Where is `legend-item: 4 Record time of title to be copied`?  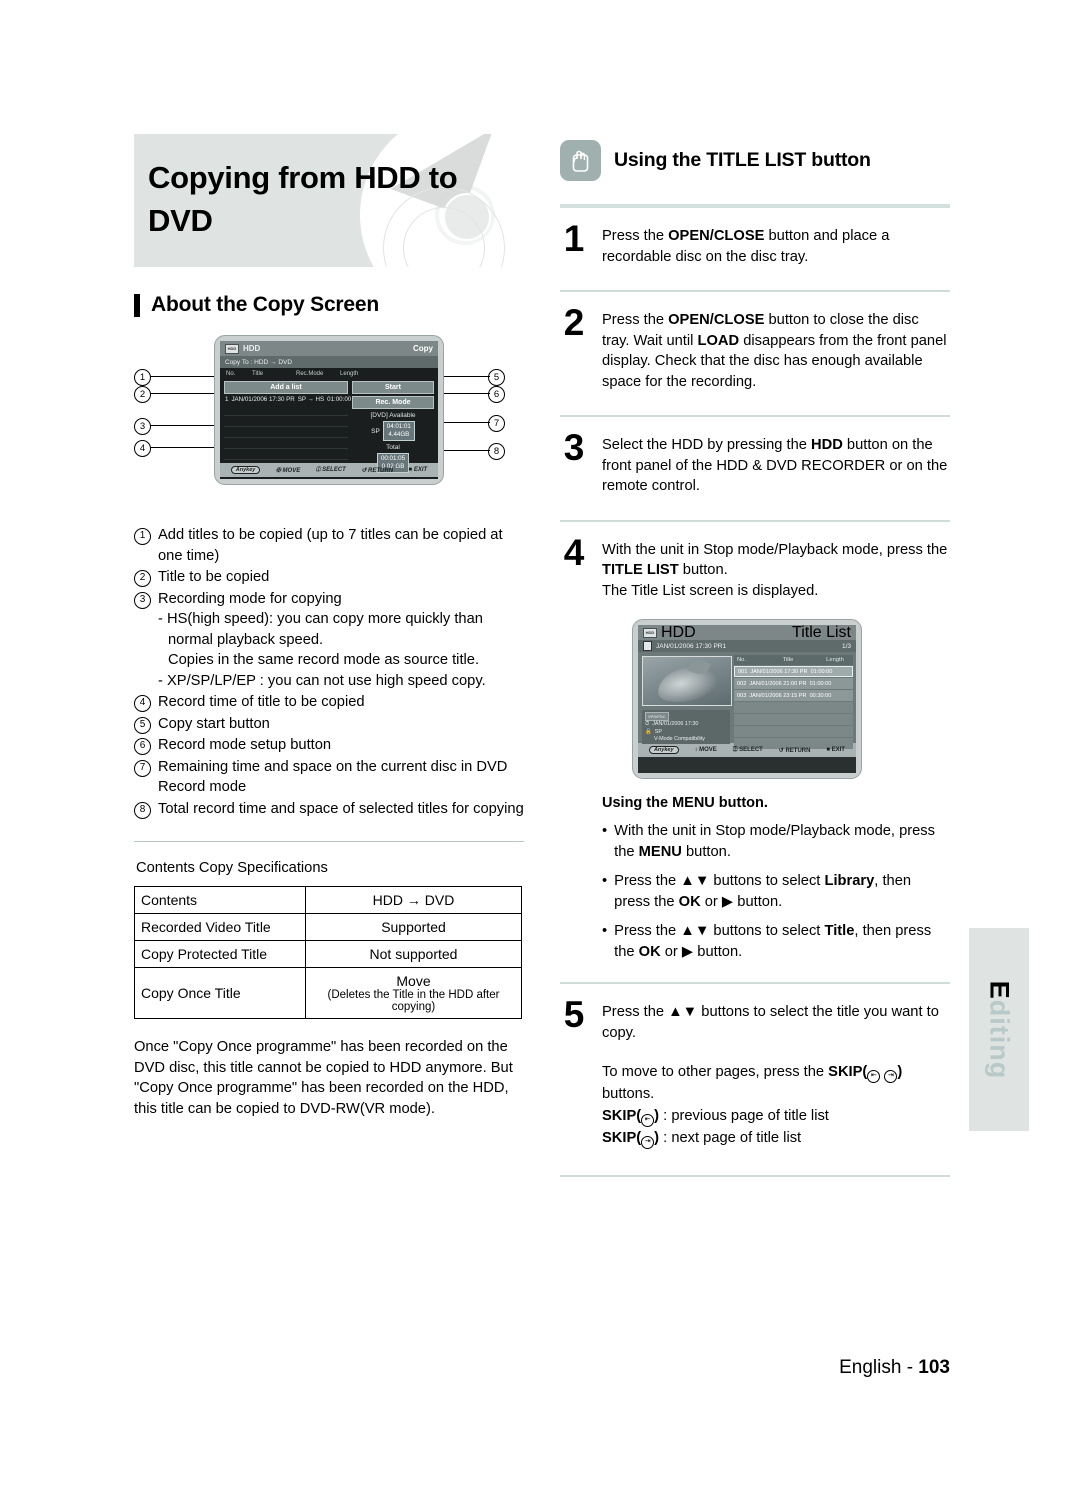 legend-item: 4 Record time of title to be copied is located at coordinates (329, 702).